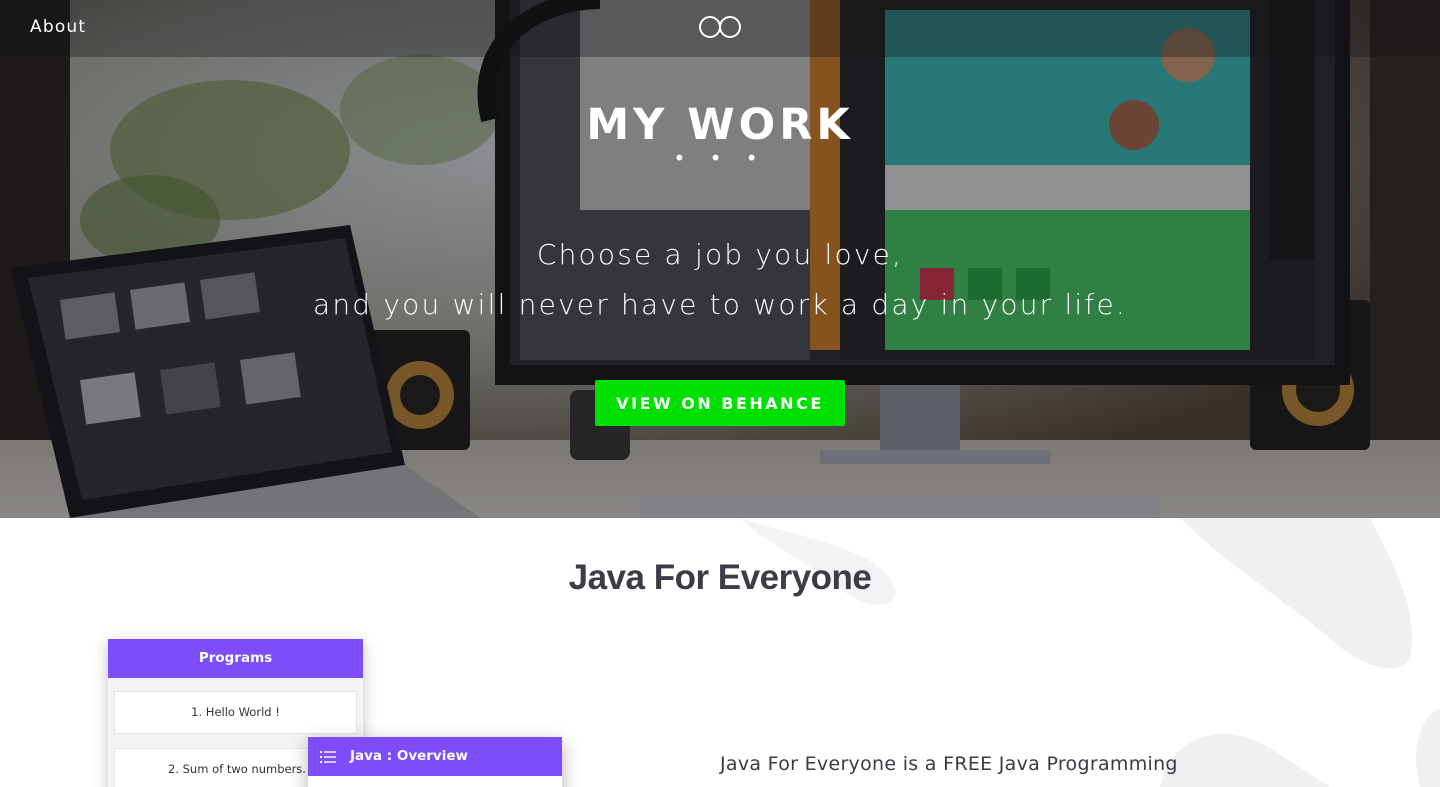 The image size is (1440, 787). What do you see at coordinates (720, 403) in the screenshot?
I see `view-on-behance-button: VIEW ON BEHANCE` at bounding box center [720, 403].